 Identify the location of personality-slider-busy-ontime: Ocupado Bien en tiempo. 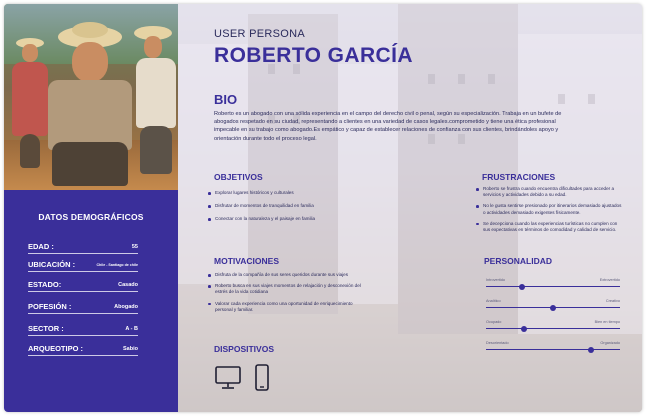
(553, 327).